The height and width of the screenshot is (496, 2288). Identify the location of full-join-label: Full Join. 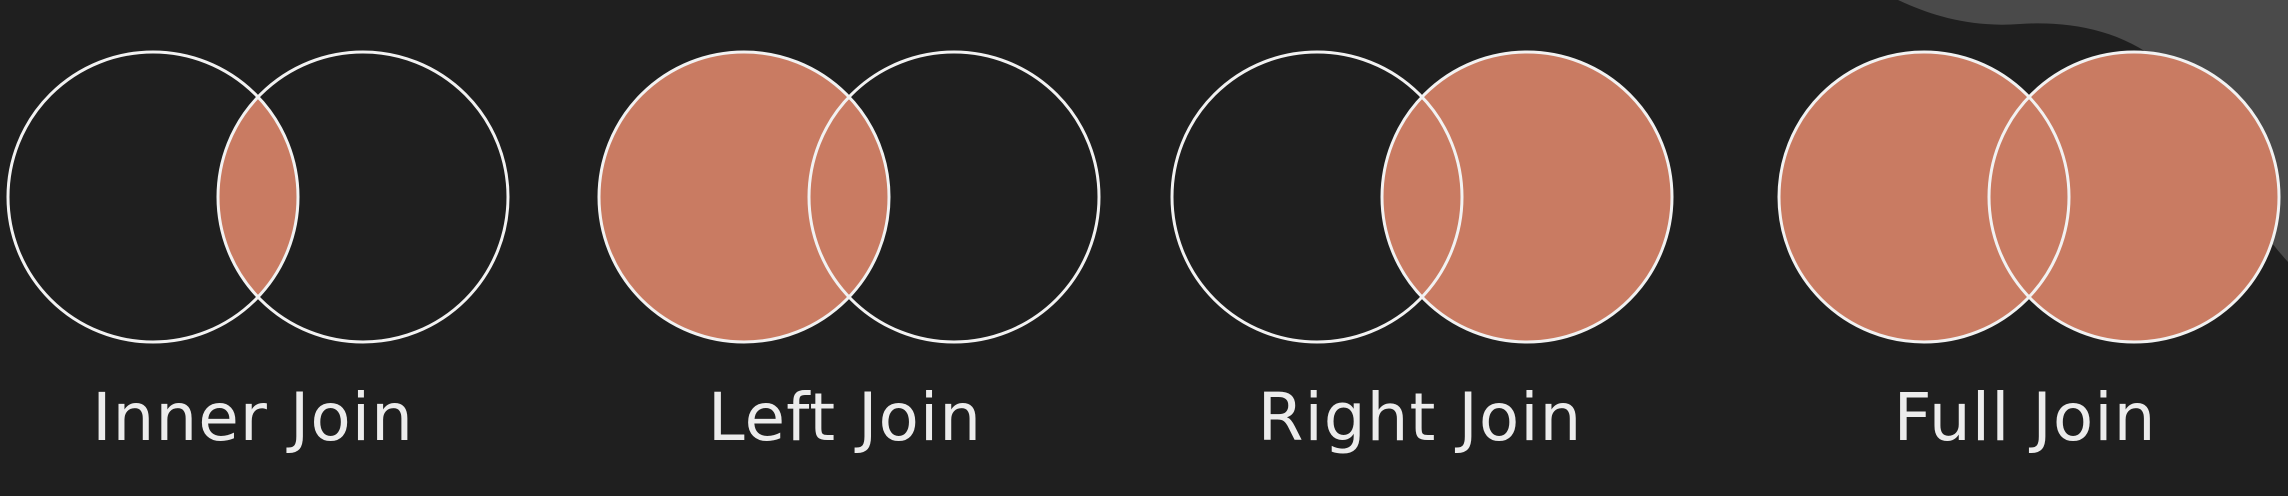
(2025, 417).